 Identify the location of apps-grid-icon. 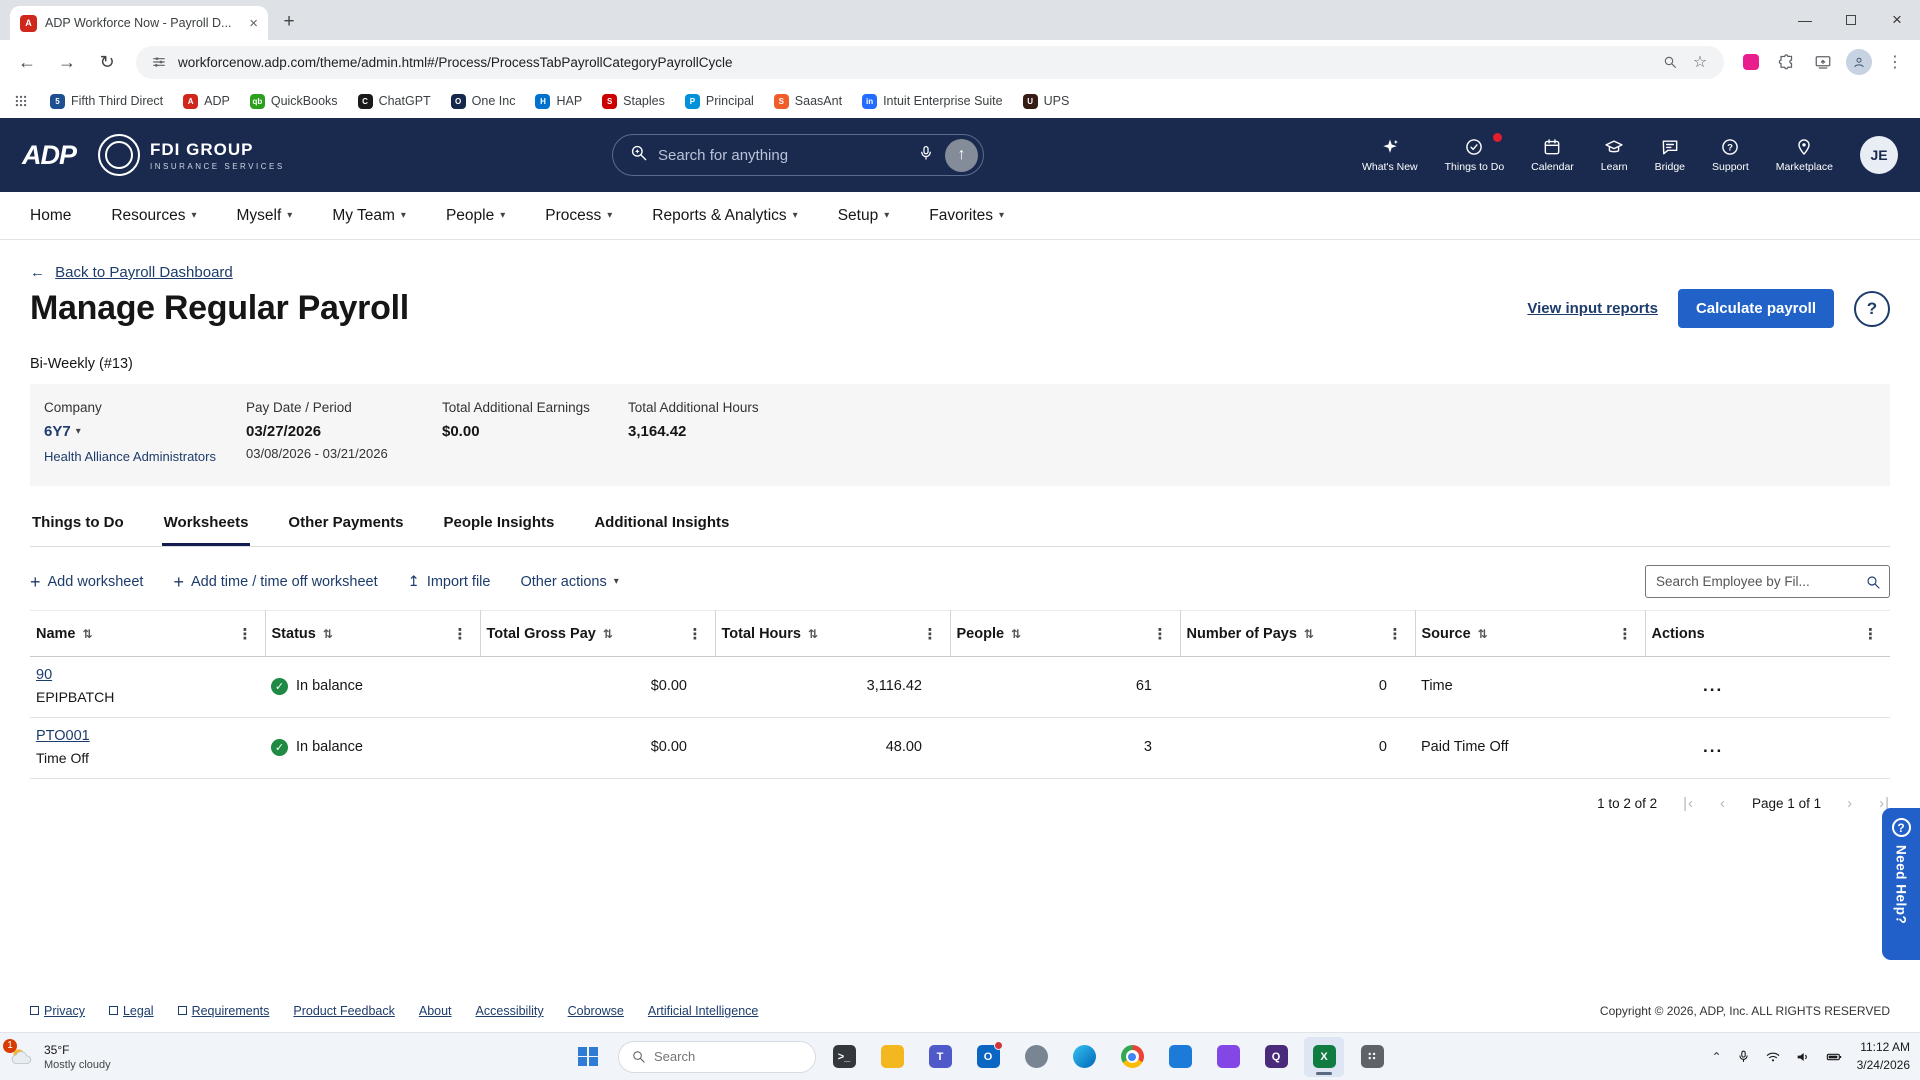
(21, 101).